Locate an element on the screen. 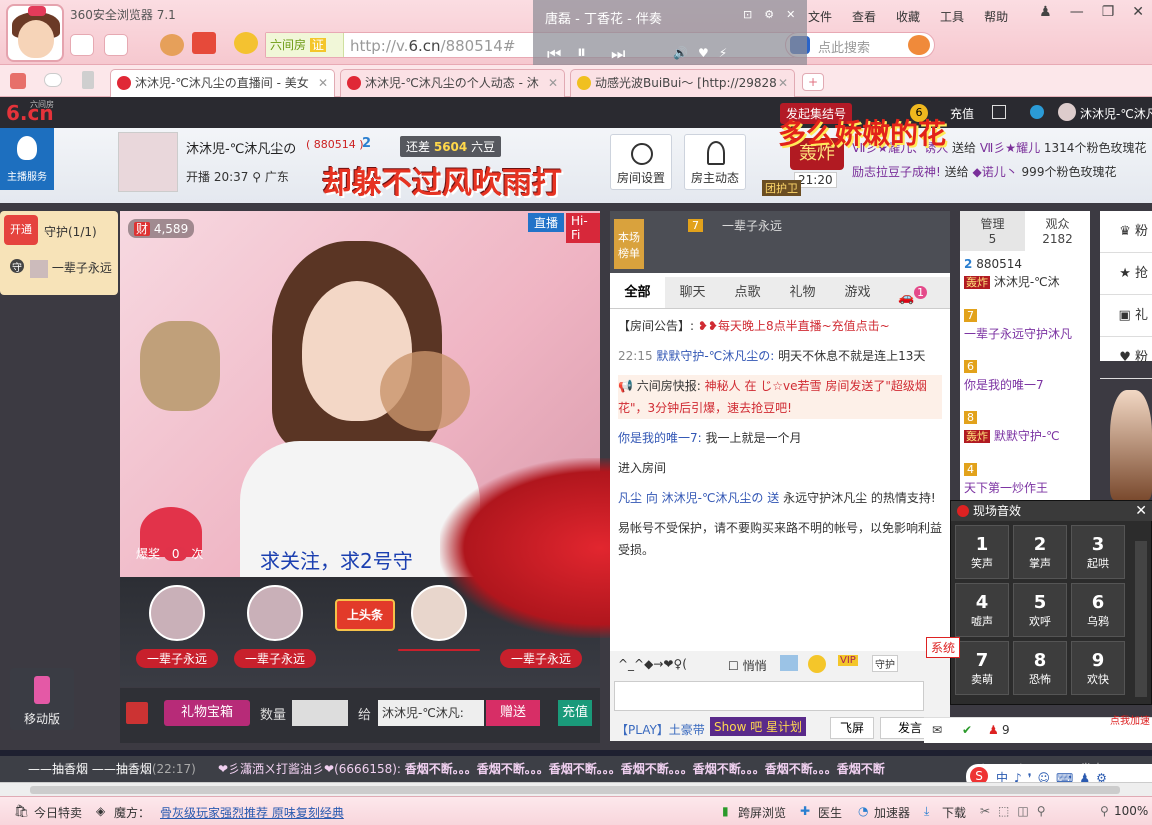  music-player: 唐磊 - 丁香花 - 伴奏 ⊡⚙✕ ⏮ ⏸ ⏭ 🔊♥⚡ is located at coordinates (670, 36).